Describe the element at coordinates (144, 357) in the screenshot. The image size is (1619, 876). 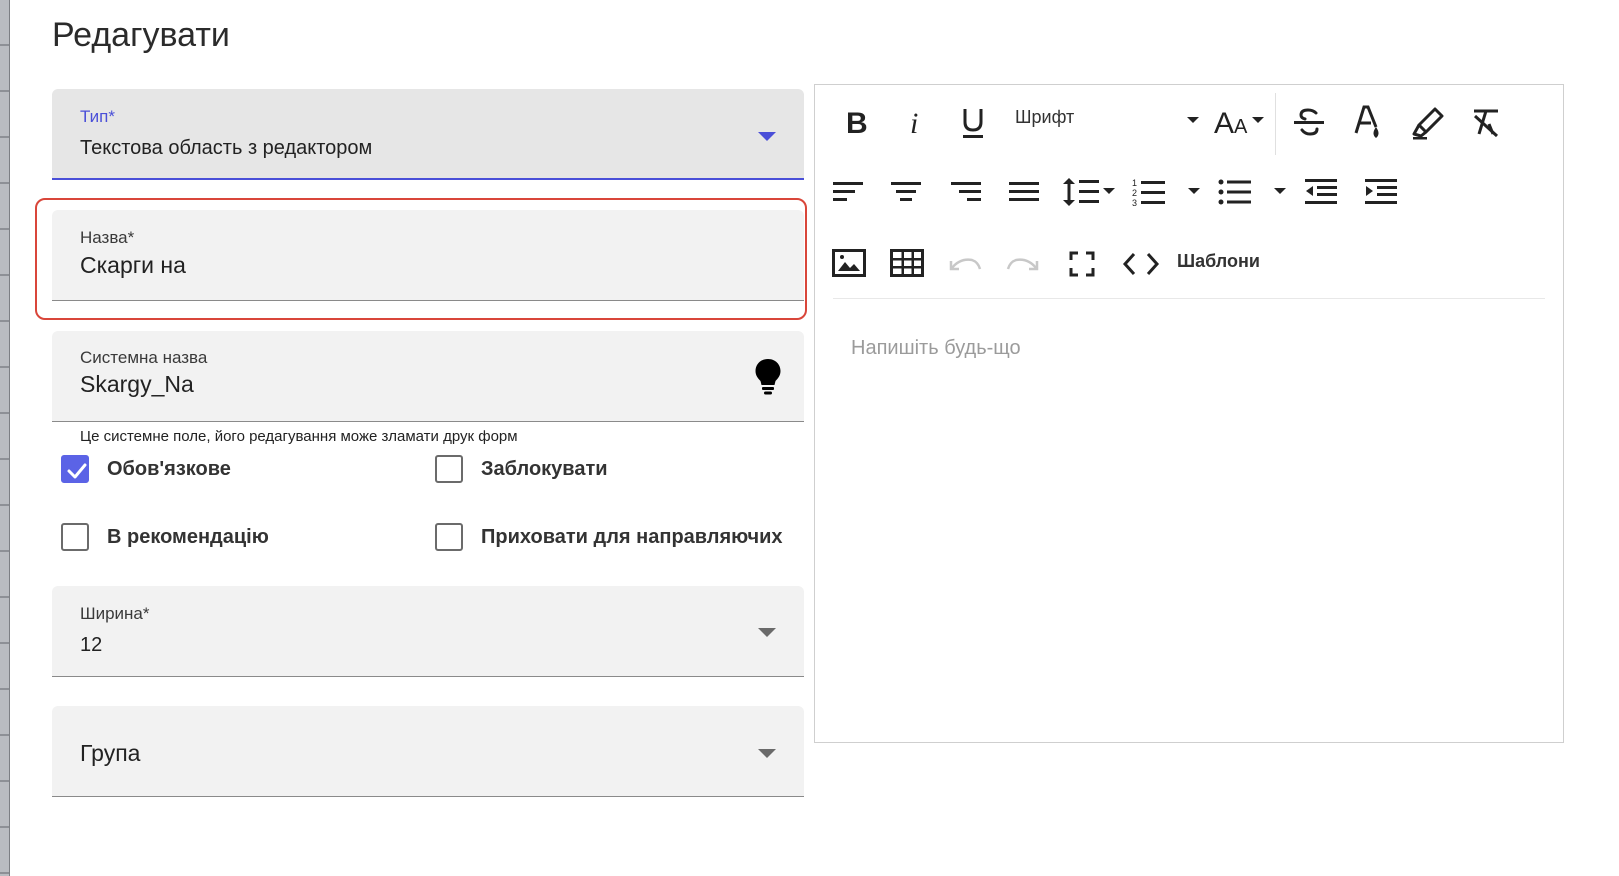
I see `system-name-label: Системна назва` at that location.